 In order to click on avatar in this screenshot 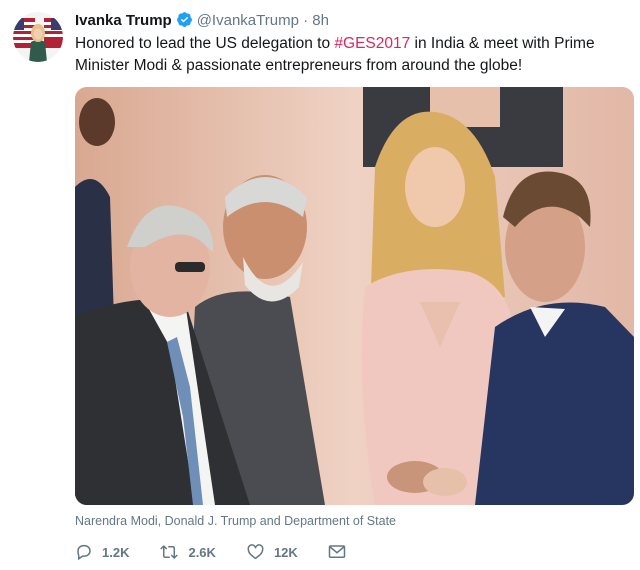, I will do `click(38, 37)`.